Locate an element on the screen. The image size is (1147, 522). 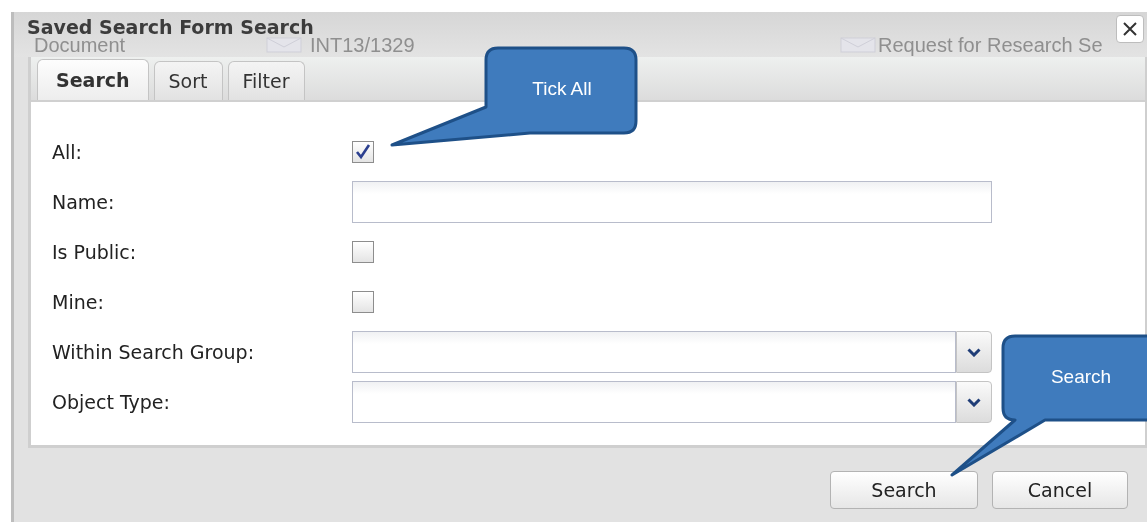
field-label: Name: is located at coordinates (84, 202).